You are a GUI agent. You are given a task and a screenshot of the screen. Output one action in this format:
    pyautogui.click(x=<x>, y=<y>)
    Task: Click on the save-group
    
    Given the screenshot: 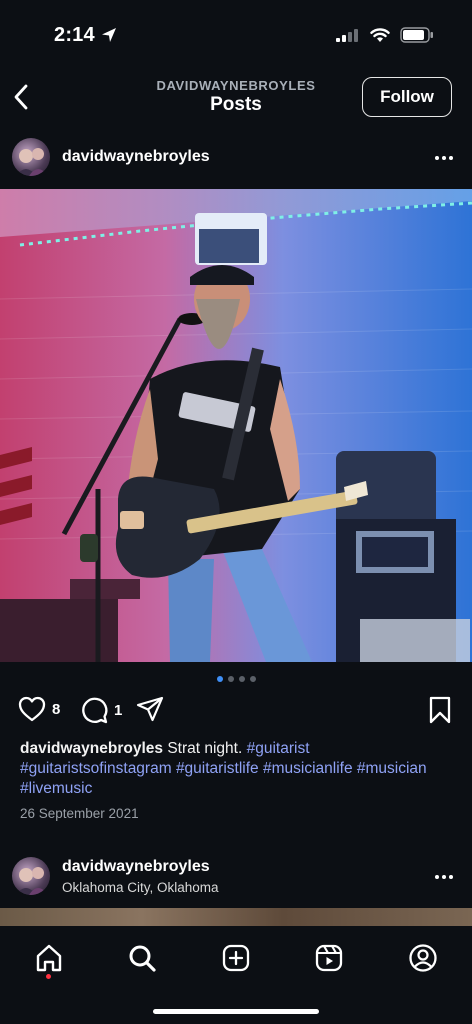 What is the action you would take?
    pyautogui.click(x=440, y=710)
    